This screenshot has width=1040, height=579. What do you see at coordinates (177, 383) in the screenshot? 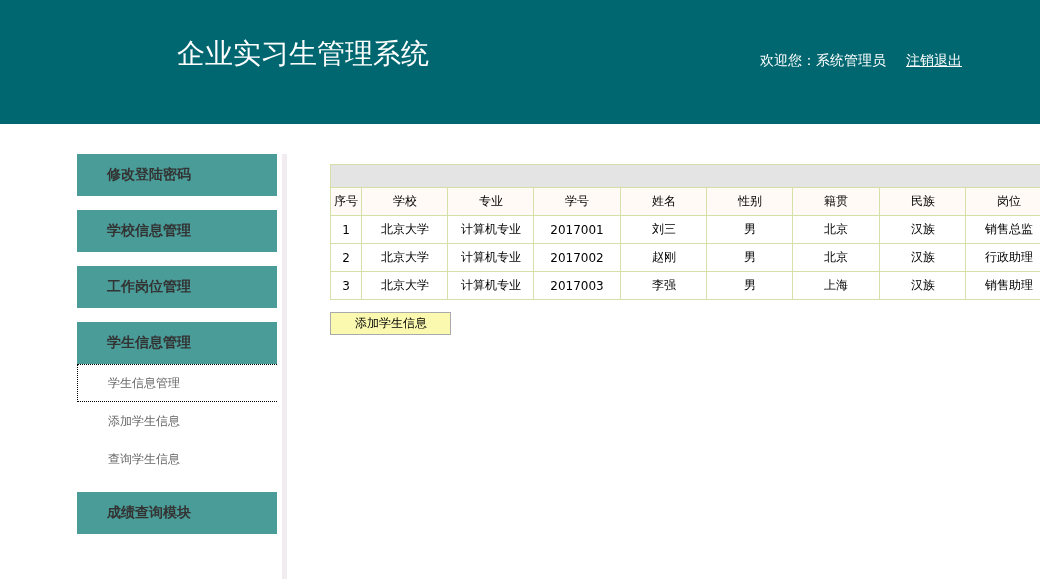
I see `menu-item: 学生信息管理` at bounding box center [177, 383].